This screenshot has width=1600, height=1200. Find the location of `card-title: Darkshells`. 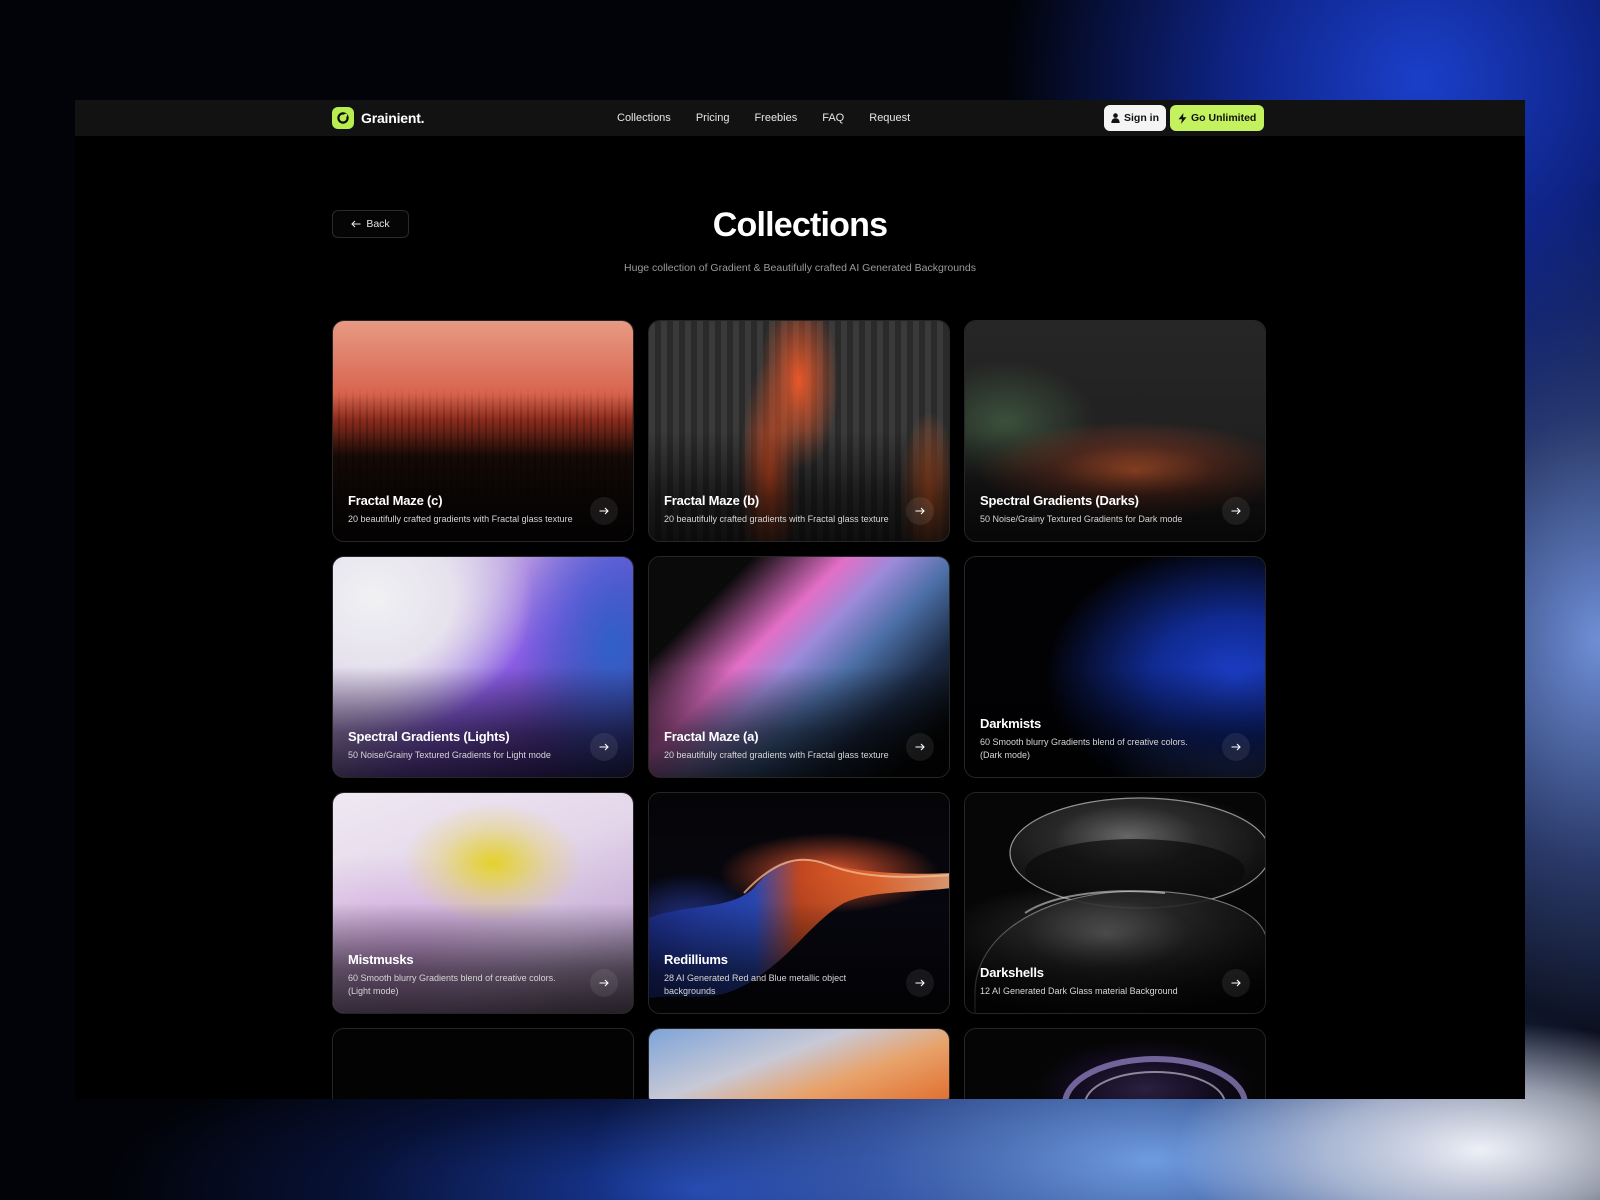

card-title: Darkshells is located at coordinates (1012, 972).